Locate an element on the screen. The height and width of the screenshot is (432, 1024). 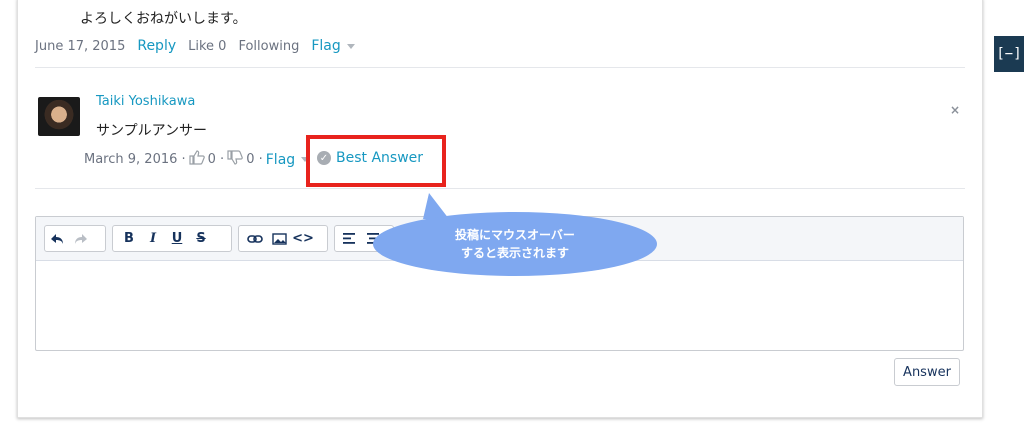
previous-post-date: June 17, 2015 is located at coordinates (80, 46).